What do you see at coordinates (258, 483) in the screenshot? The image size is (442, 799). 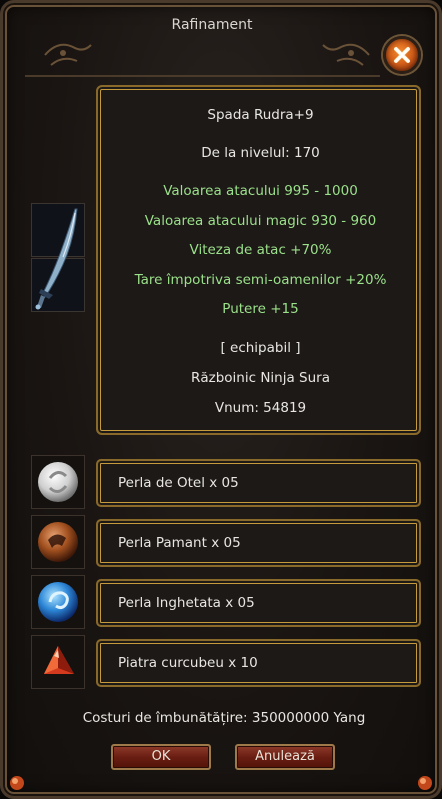 I see `material-box-1: Perla de Otel x 05` at bounding box center [258, 483].